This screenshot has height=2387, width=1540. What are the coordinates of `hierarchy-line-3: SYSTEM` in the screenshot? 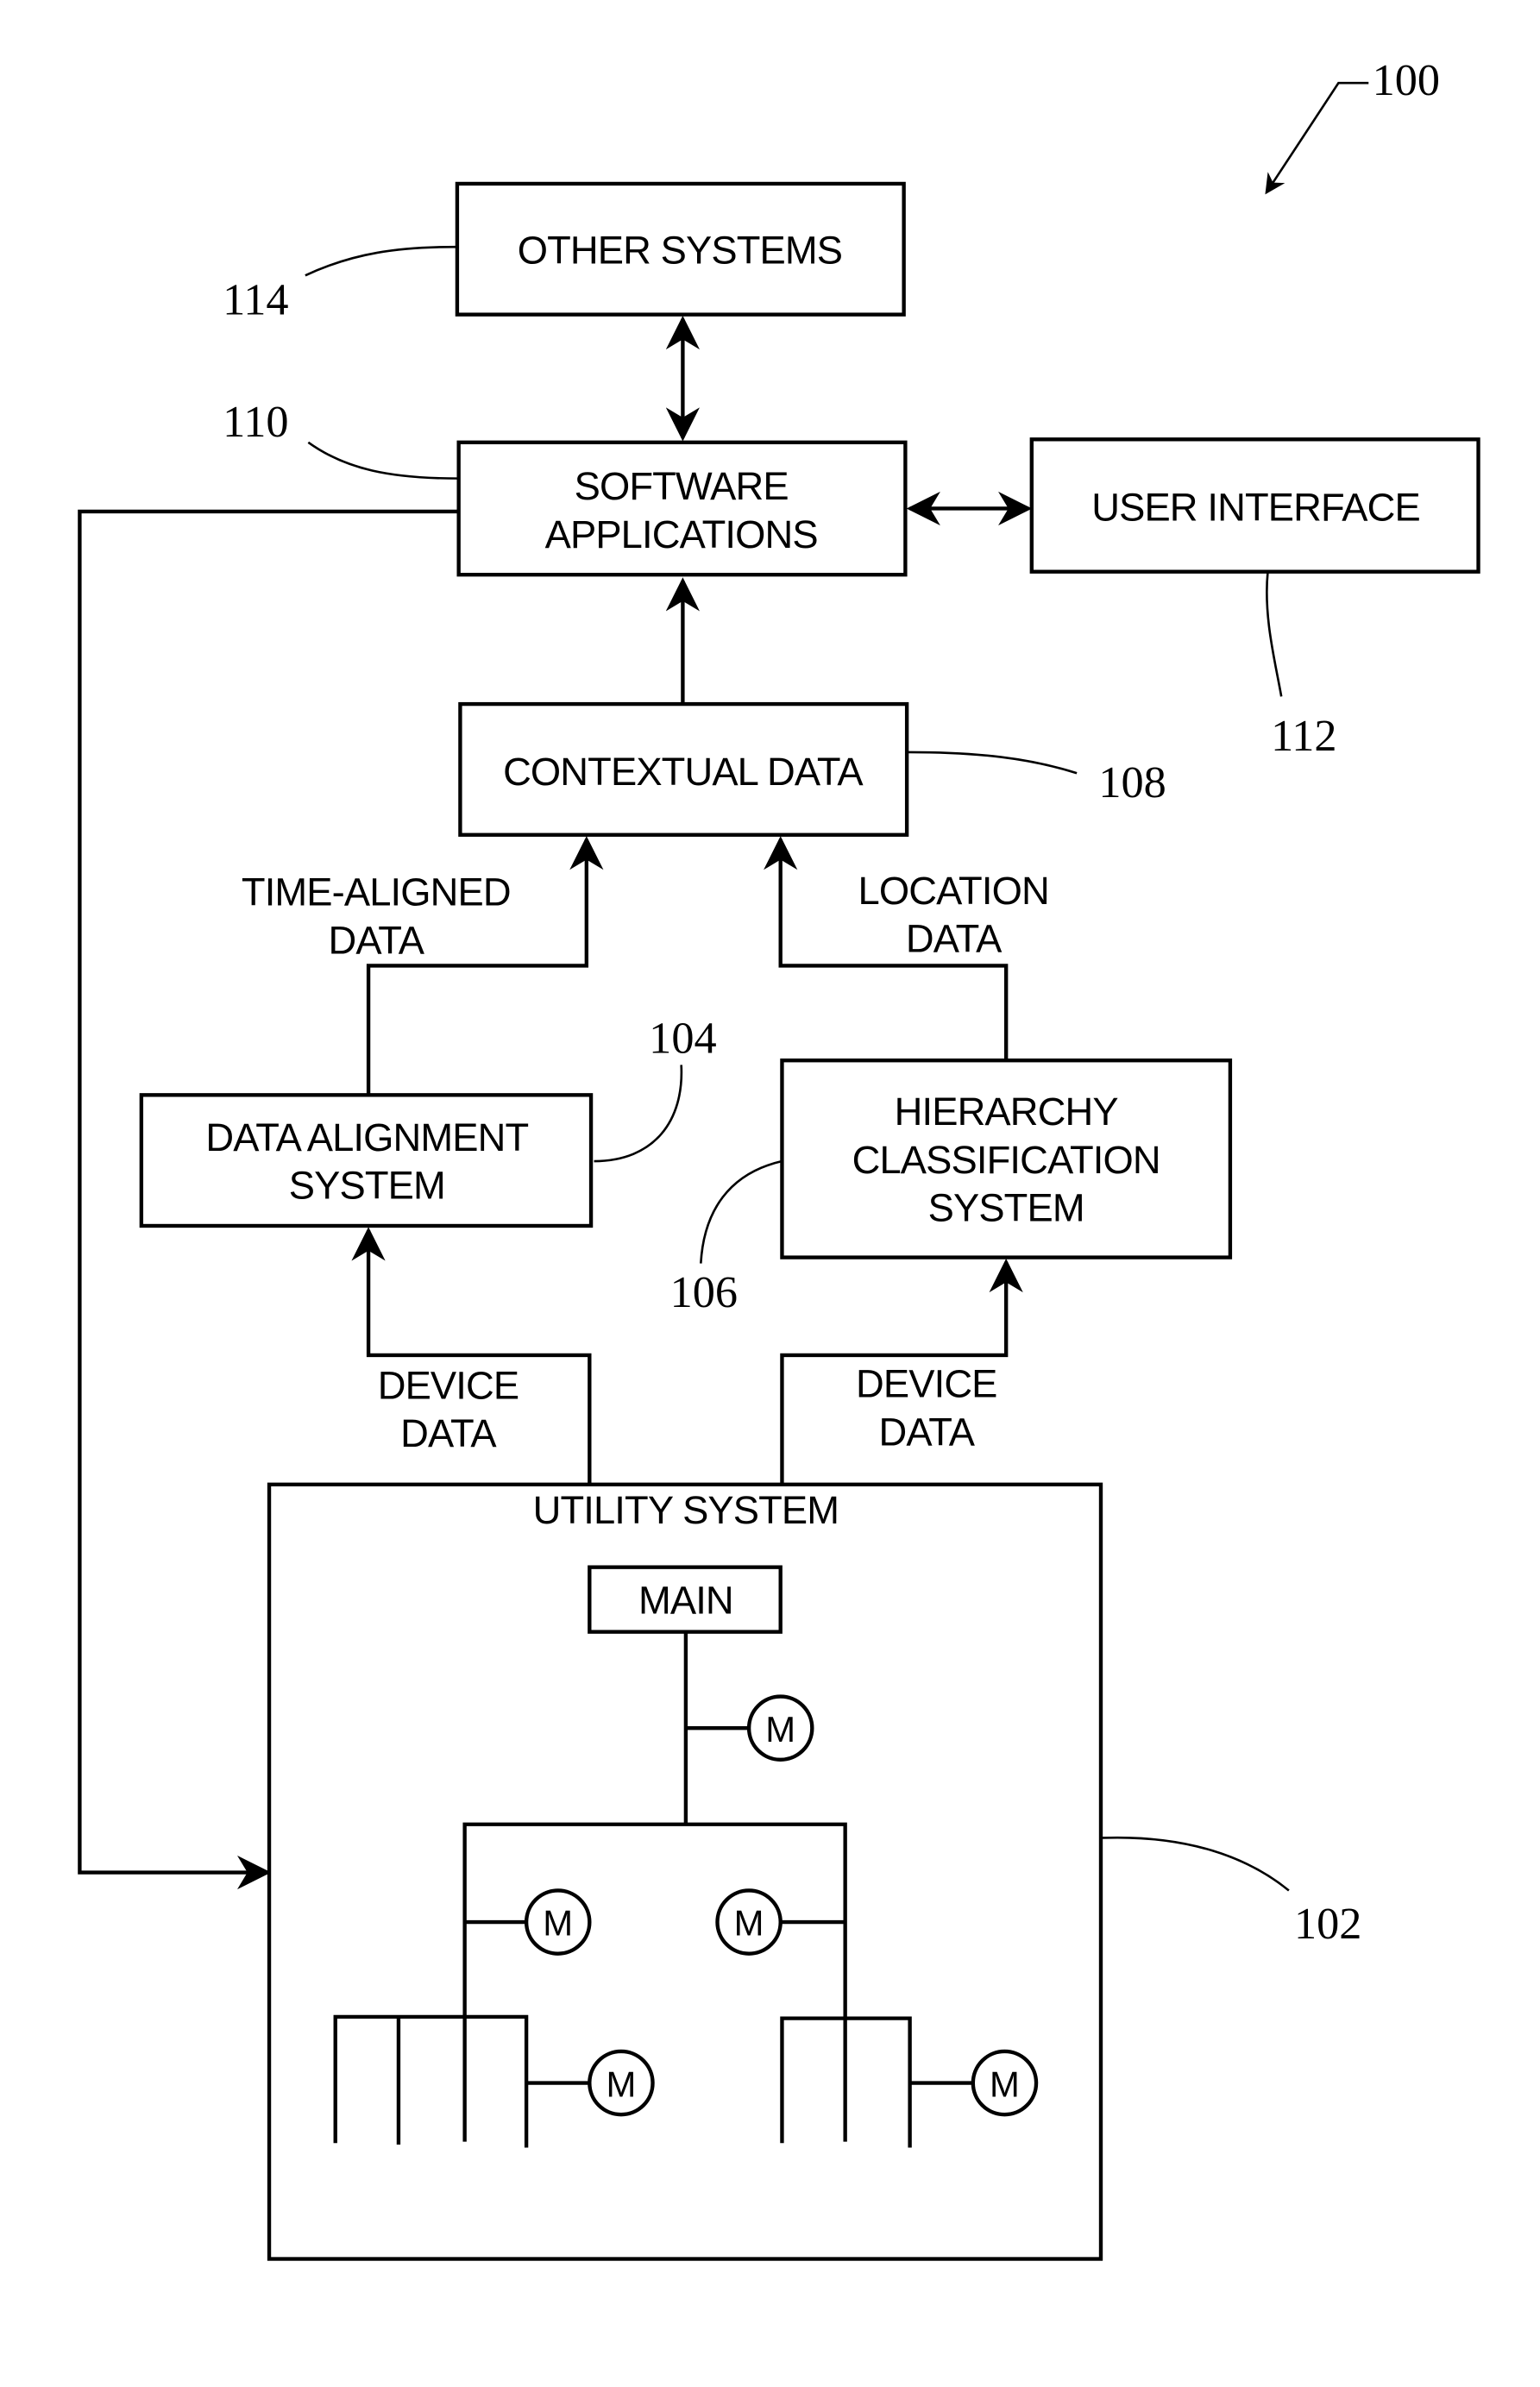 It's located at (1006, 1208).